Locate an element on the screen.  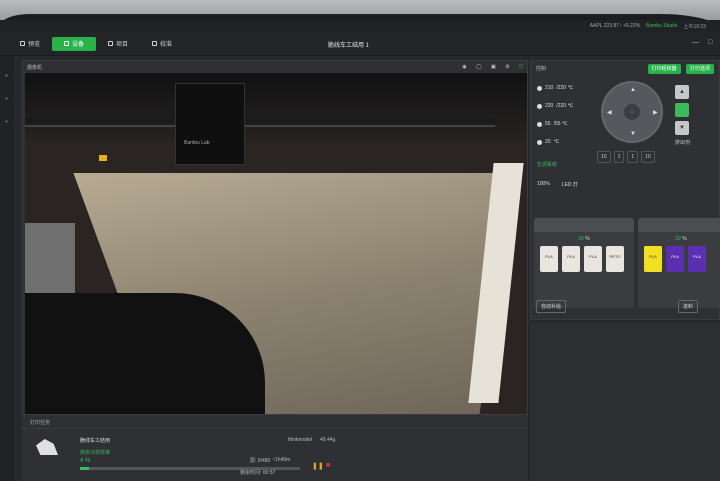
task-layer: 层: 0/480 is located at coordinates (260, 461).